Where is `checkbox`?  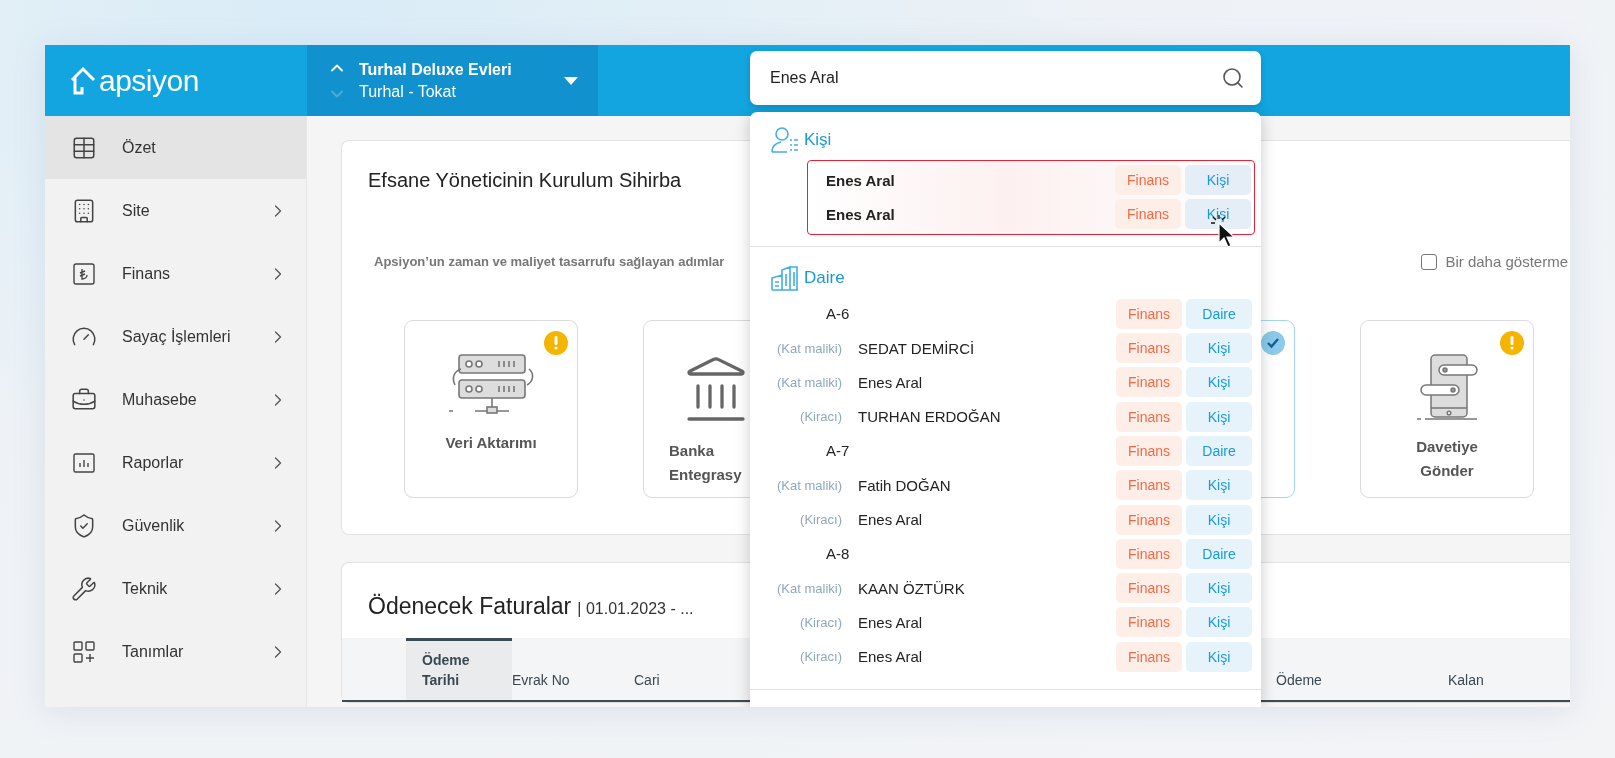
checkbox is located at coordinates (1429, 261).